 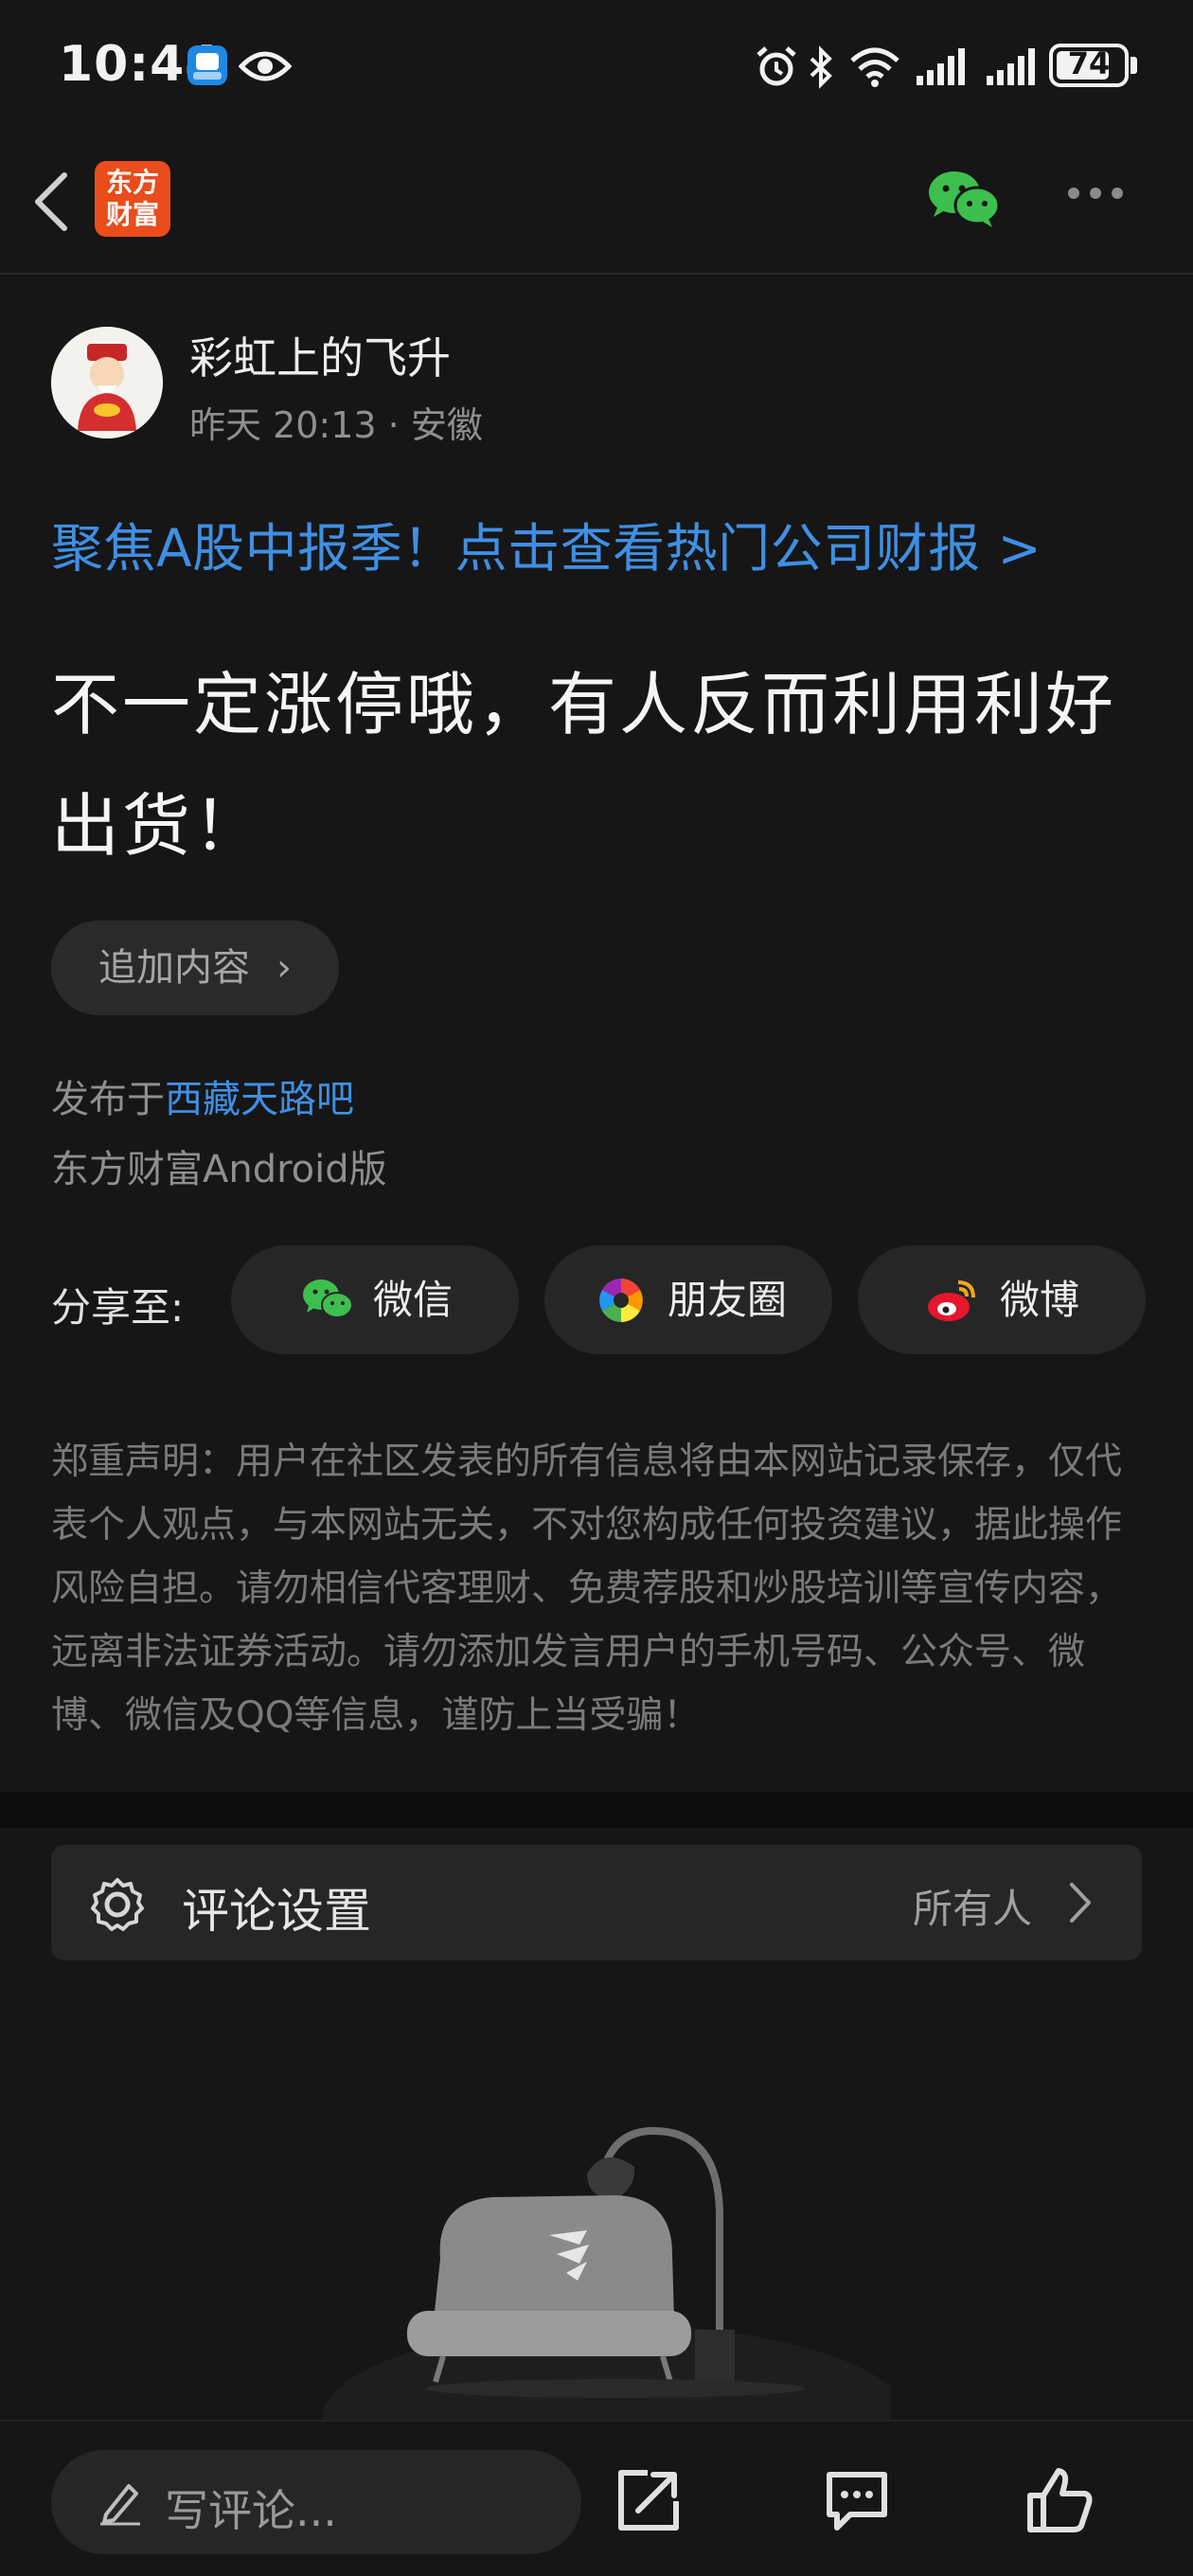 I want to click on comment-button, so click(x=857, y=2502).